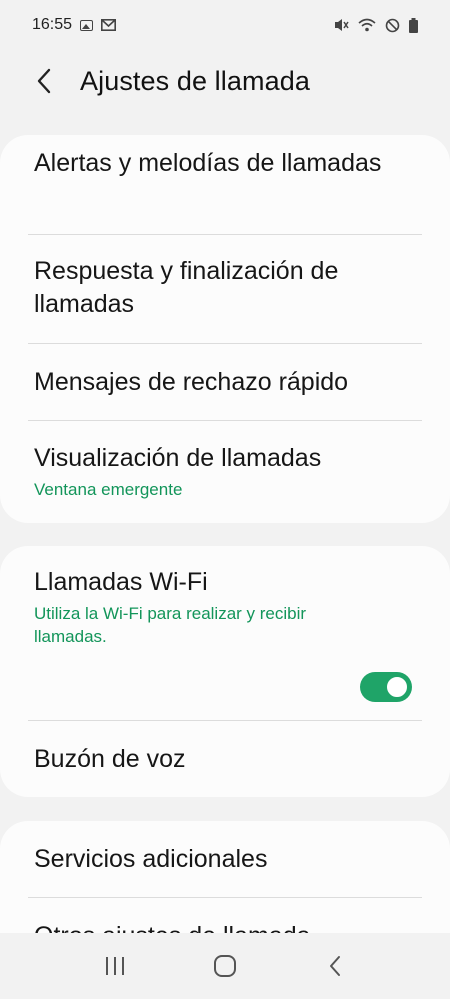 This screenshot has width=450, height=999. I want to click on navigation-bar, so click(225, 966).